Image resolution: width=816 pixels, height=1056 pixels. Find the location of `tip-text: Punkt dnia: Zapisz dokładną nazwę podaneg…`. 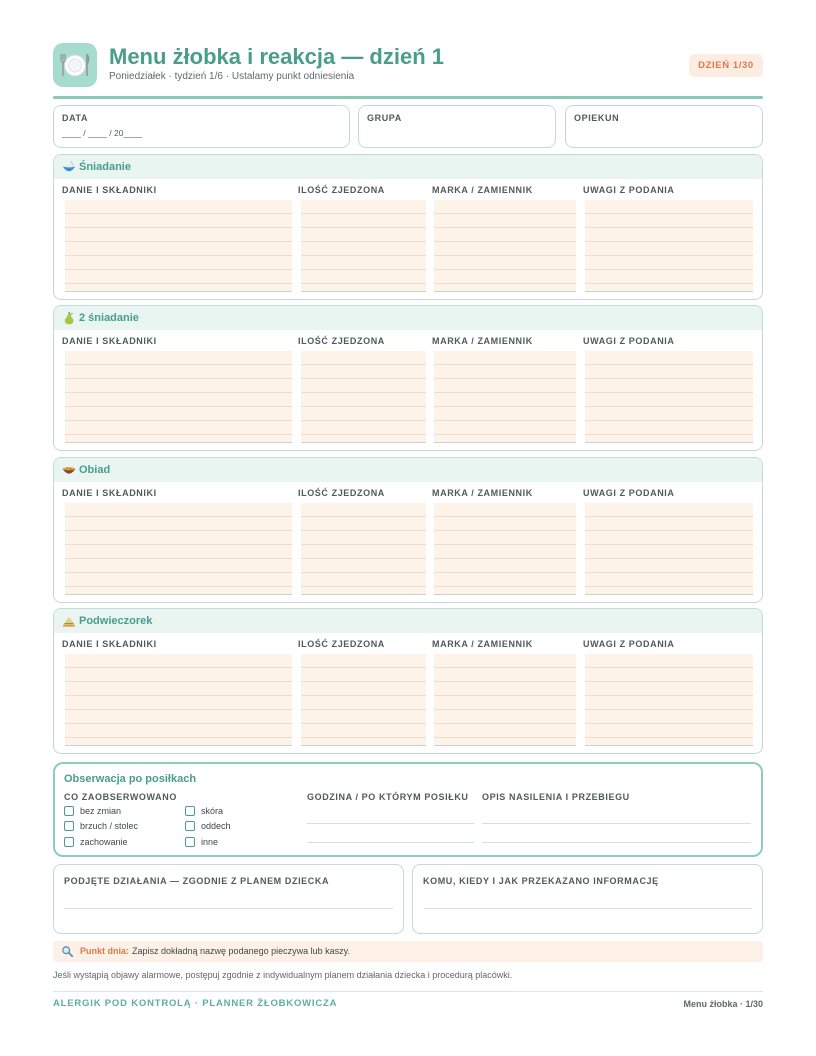

tip-text: Punkt dnia: Zapisz dokładną nazwę podaneg… is located at coordinates (215, 951).